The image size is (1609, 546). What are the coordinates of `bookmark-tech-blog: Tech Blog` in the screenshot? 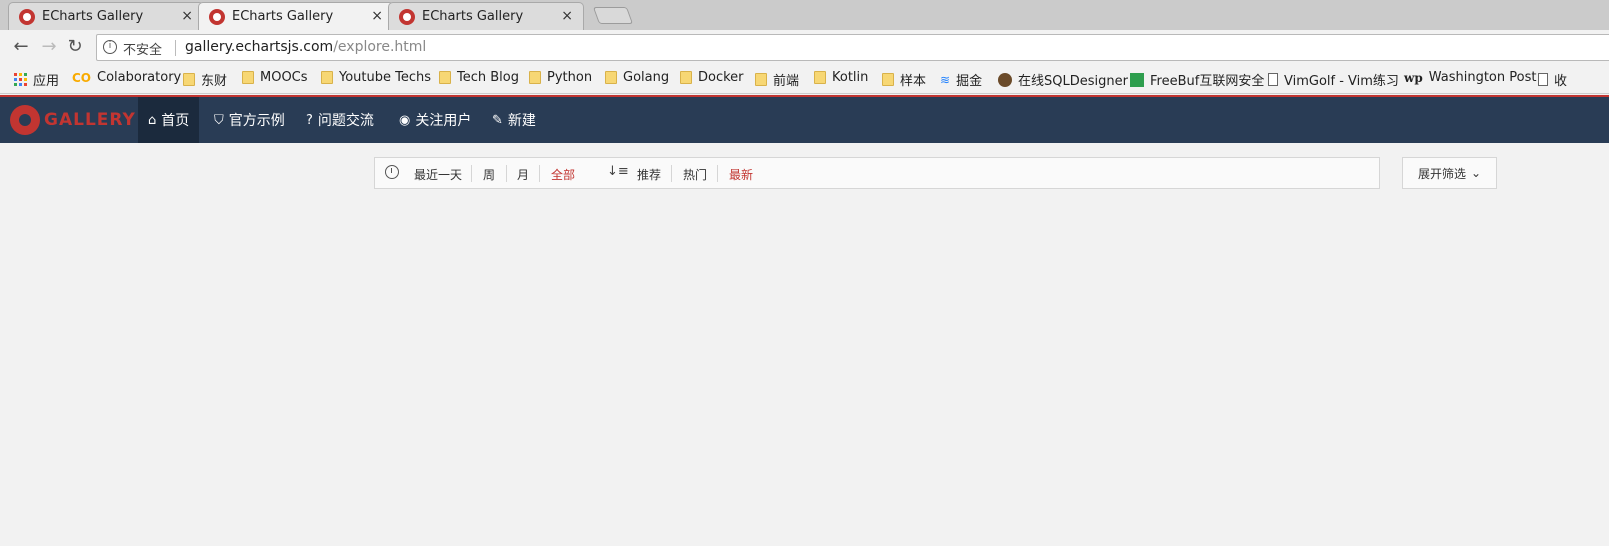 It's located at (479, 77).